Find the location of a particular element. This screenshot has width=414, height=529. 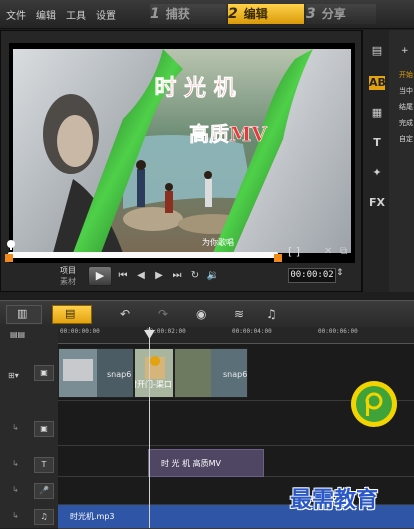

title-clip: 时 光 机 高质MV is located at coordinates (206, 463).